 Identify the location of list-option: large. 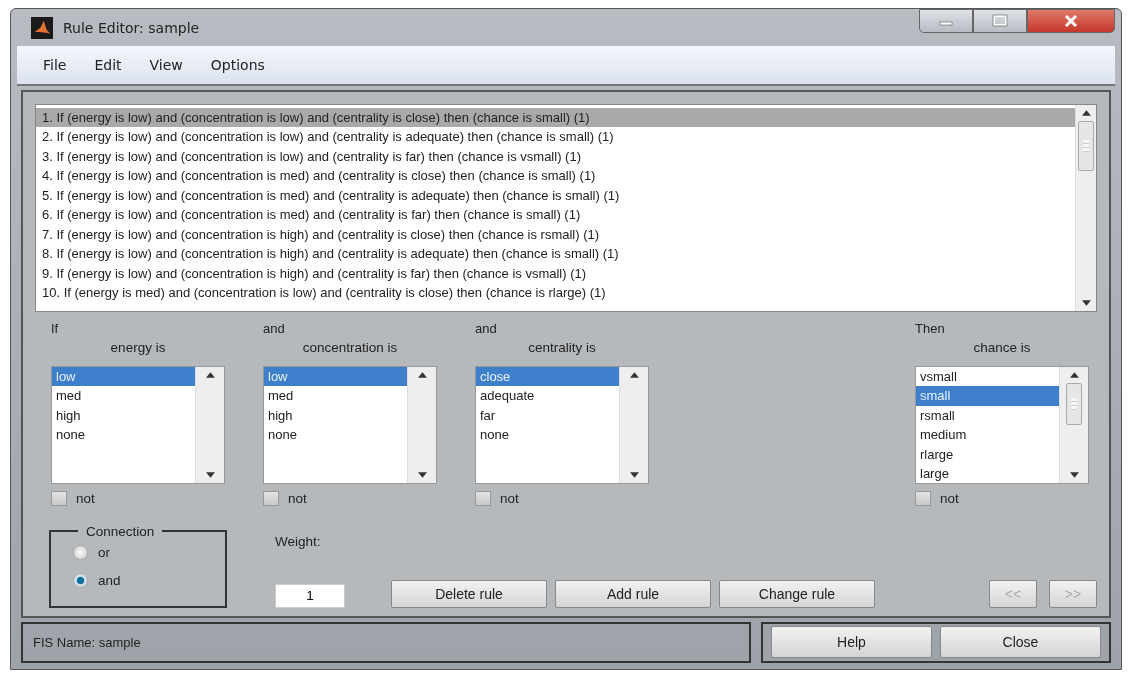
(987, 473).